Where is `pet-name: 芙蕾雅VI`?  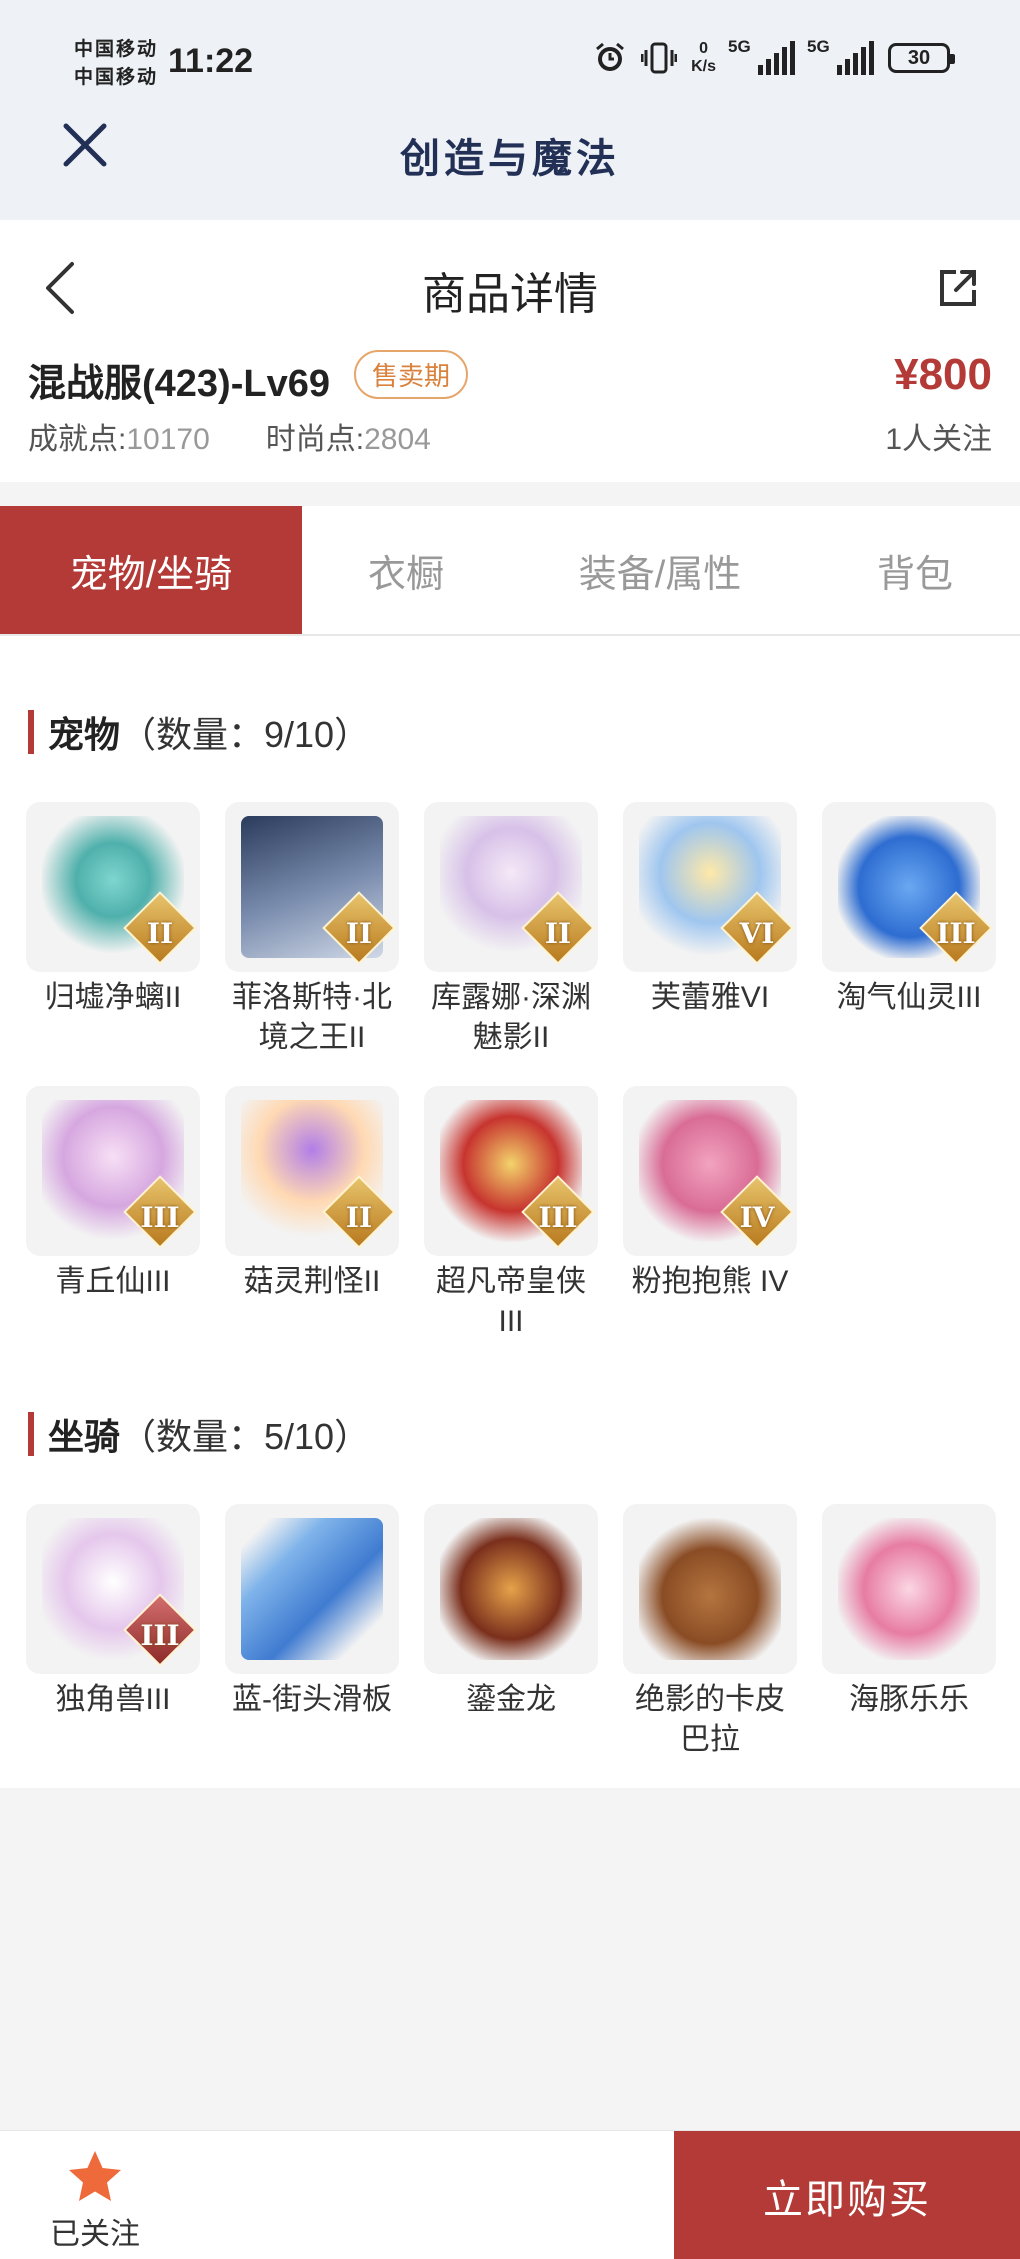 pet-name: 芙蕾雅VI is located at coordinates (710, 997).